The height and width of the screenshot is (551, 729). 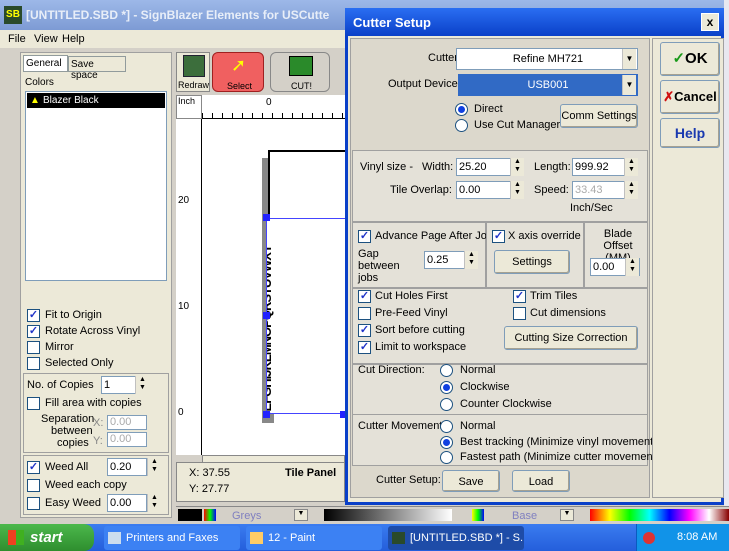 I want to click on width-stepper: ▲ ▼, so click(x=517, y=167).